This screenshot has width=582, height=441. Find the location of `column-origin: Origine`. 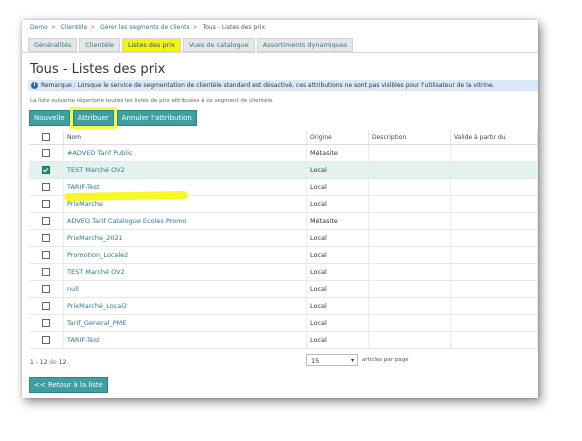

column-origin: Origine is located at coordinates (337, 137).